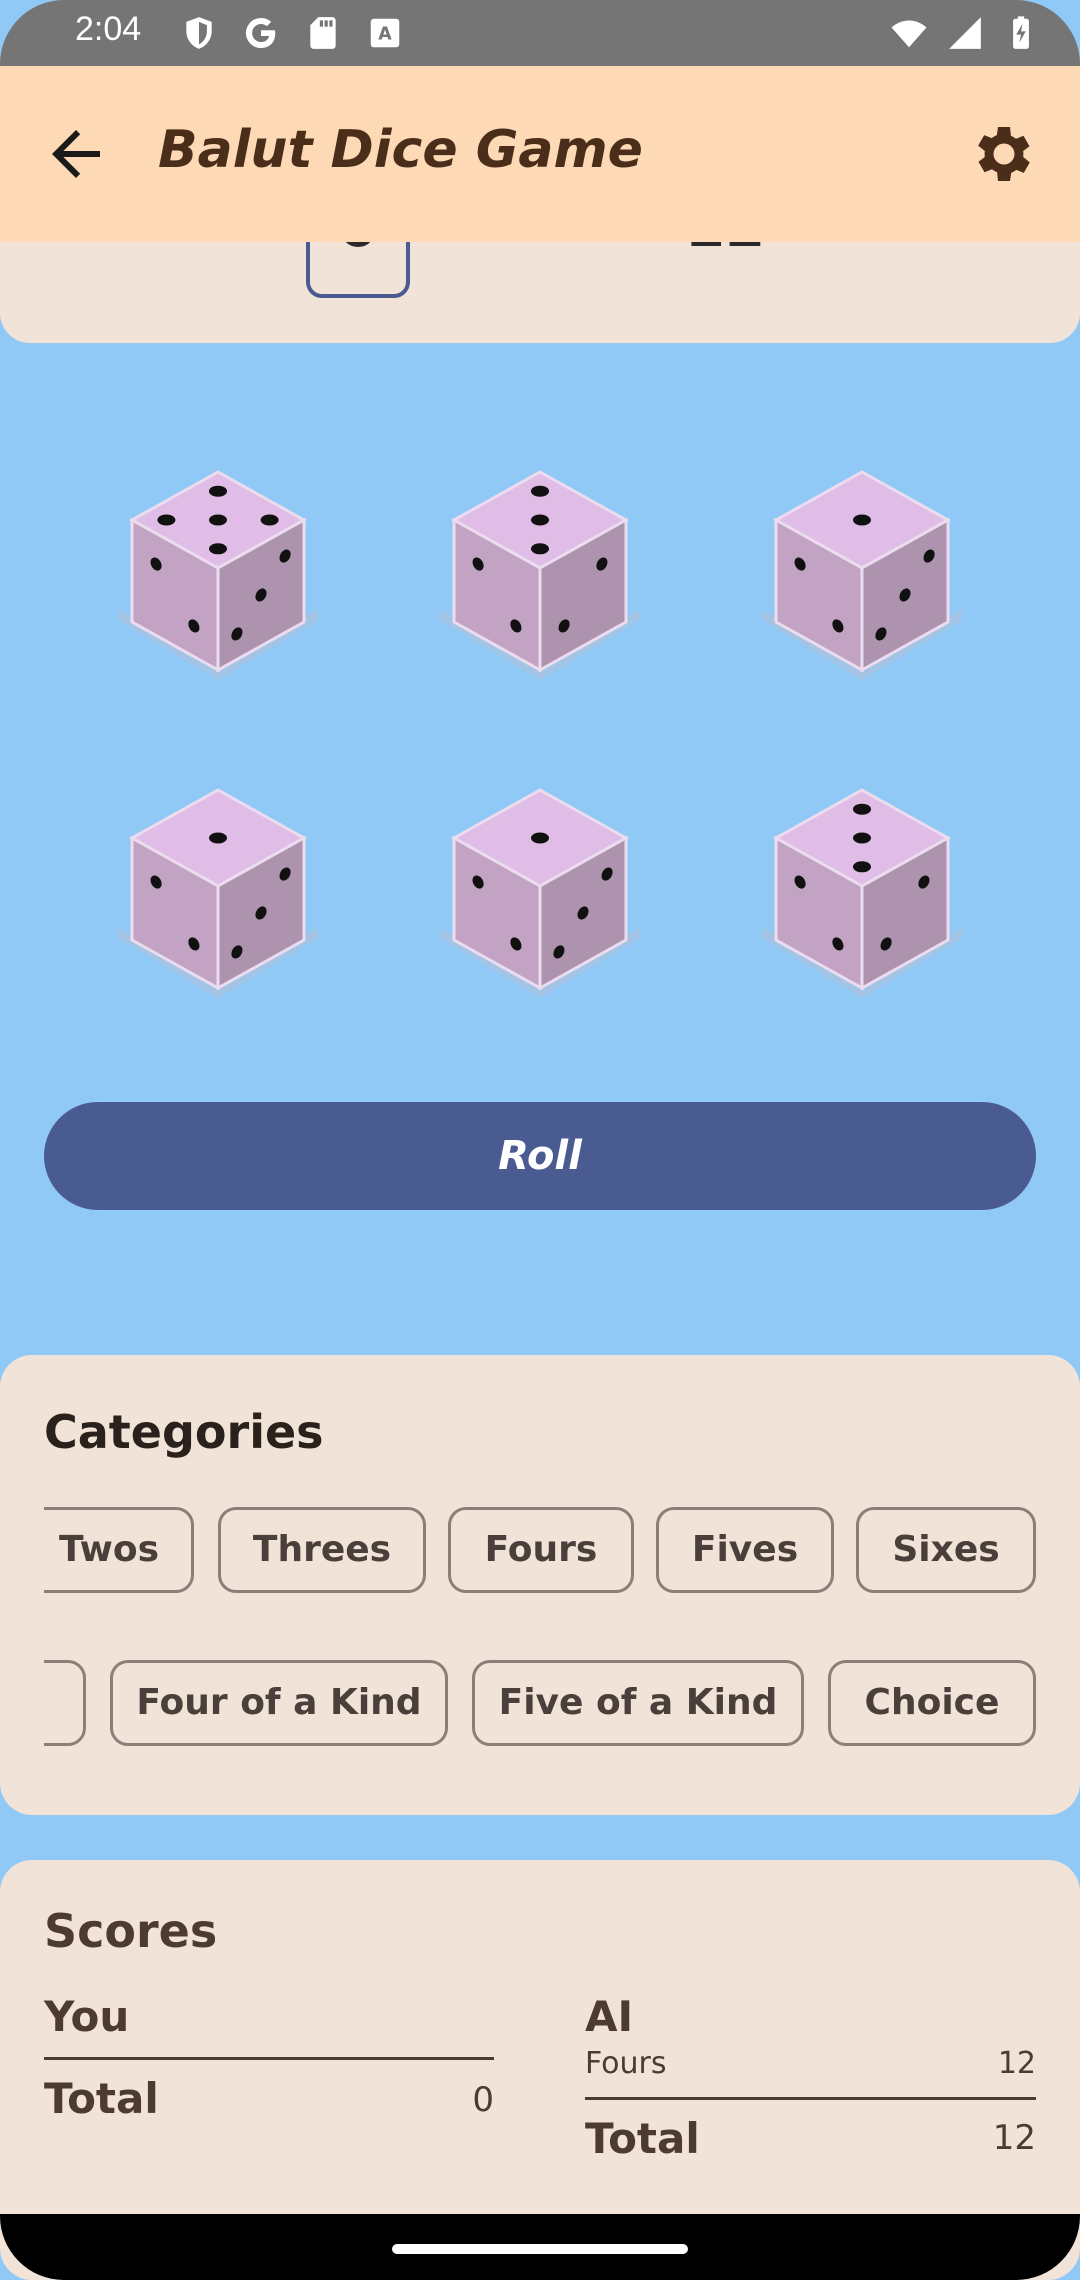 The width and height of the screenshot is (1080, 2280). What do you see at coordinates (400, 150) in the screenshot?
I see `app-title: Balut Dice Game` at bounding box center [400, 150].